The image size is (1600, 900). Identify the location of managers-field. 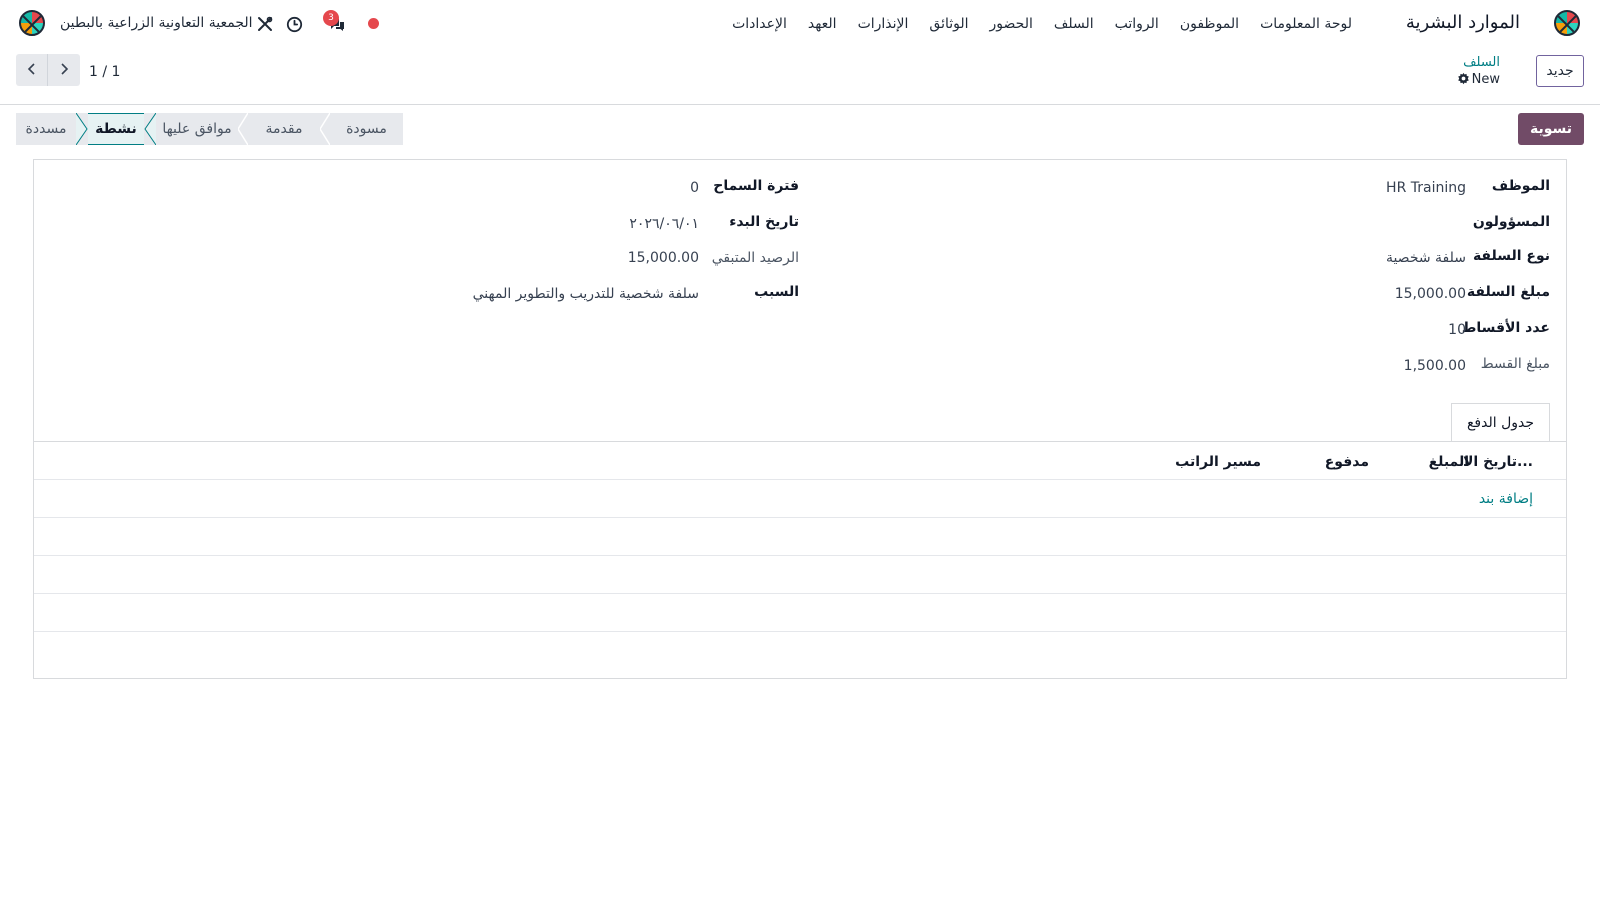
(1366, 225).